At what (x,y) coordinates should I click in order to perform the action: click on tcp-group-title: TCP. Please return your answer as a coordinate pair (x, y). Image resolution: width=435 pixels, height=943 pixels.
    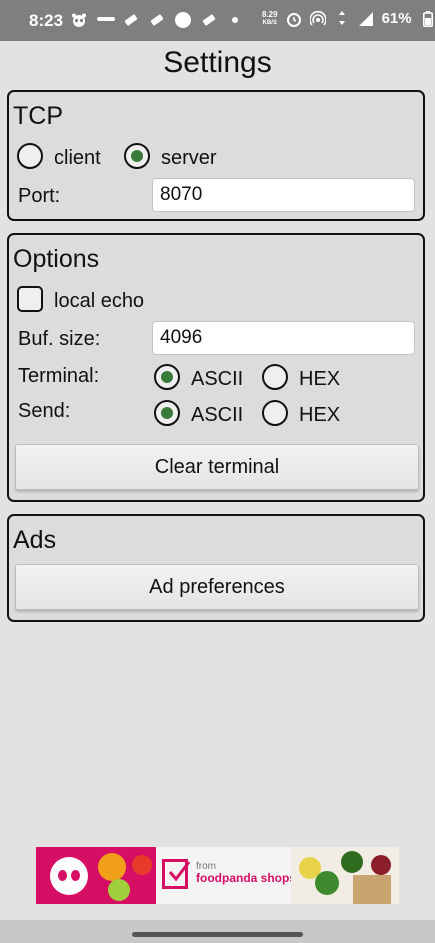
    Looking at the image, I should click on (38, 116).